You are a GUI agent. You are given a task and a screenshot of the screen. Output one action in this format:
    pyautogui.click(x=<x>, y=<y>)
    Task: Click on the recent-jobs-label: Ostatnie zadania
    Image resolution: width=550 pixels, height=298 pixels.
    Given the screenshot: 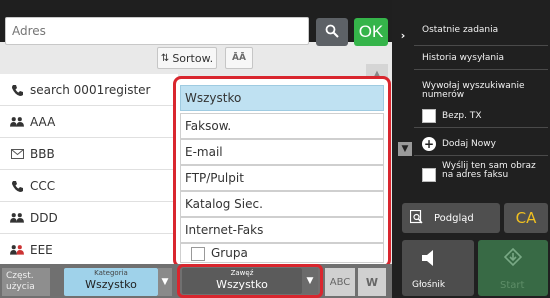 What is the action you would take?
    pyautogui.click(x=460, y=30)
    